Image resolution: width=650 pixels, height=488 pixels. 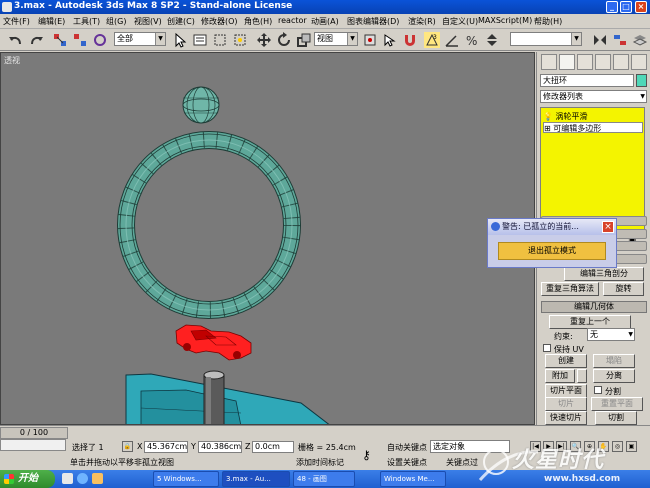 I want to click on object-color-swatch, so click(x=641, y=80).